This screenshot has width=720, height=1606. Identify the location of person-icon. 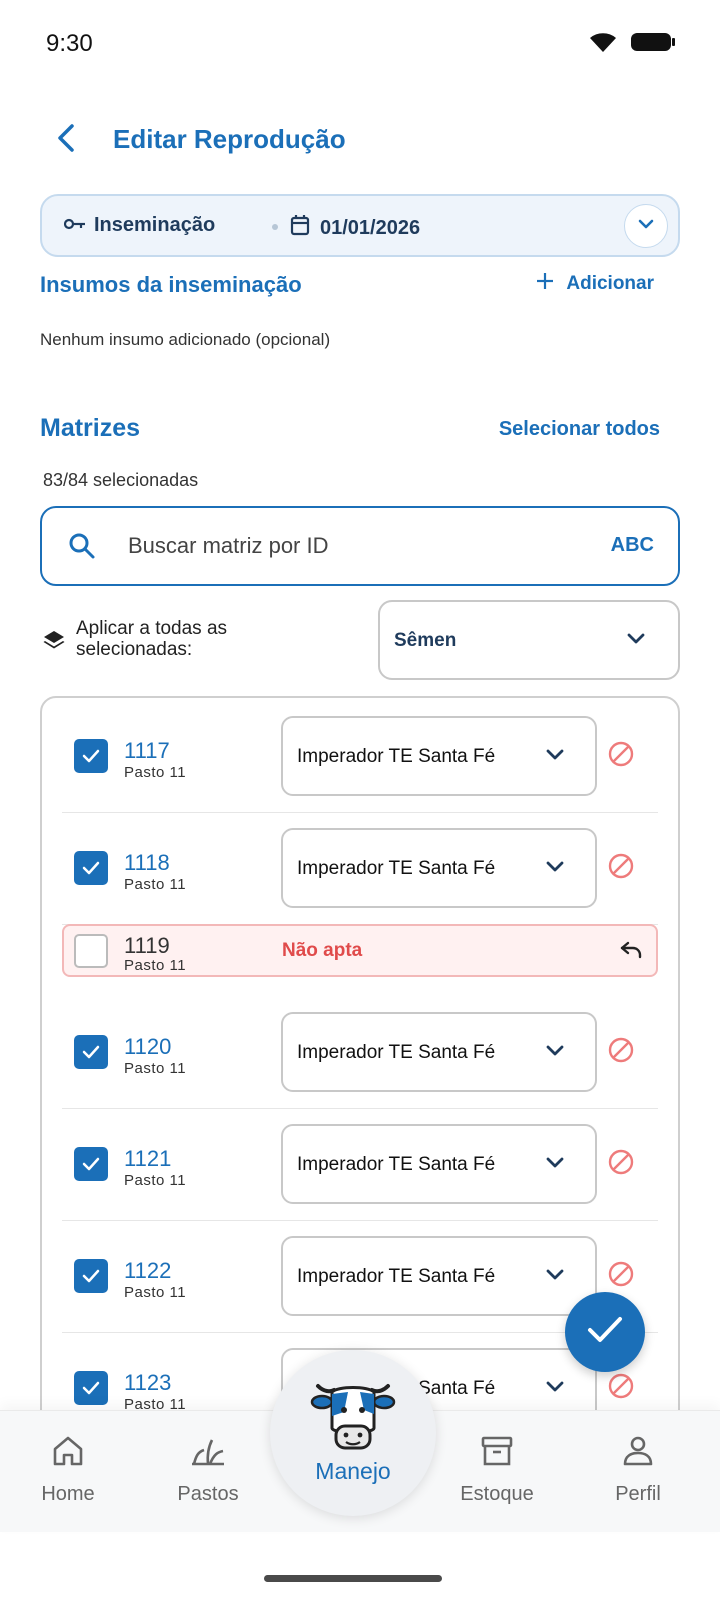
(638, 1451).